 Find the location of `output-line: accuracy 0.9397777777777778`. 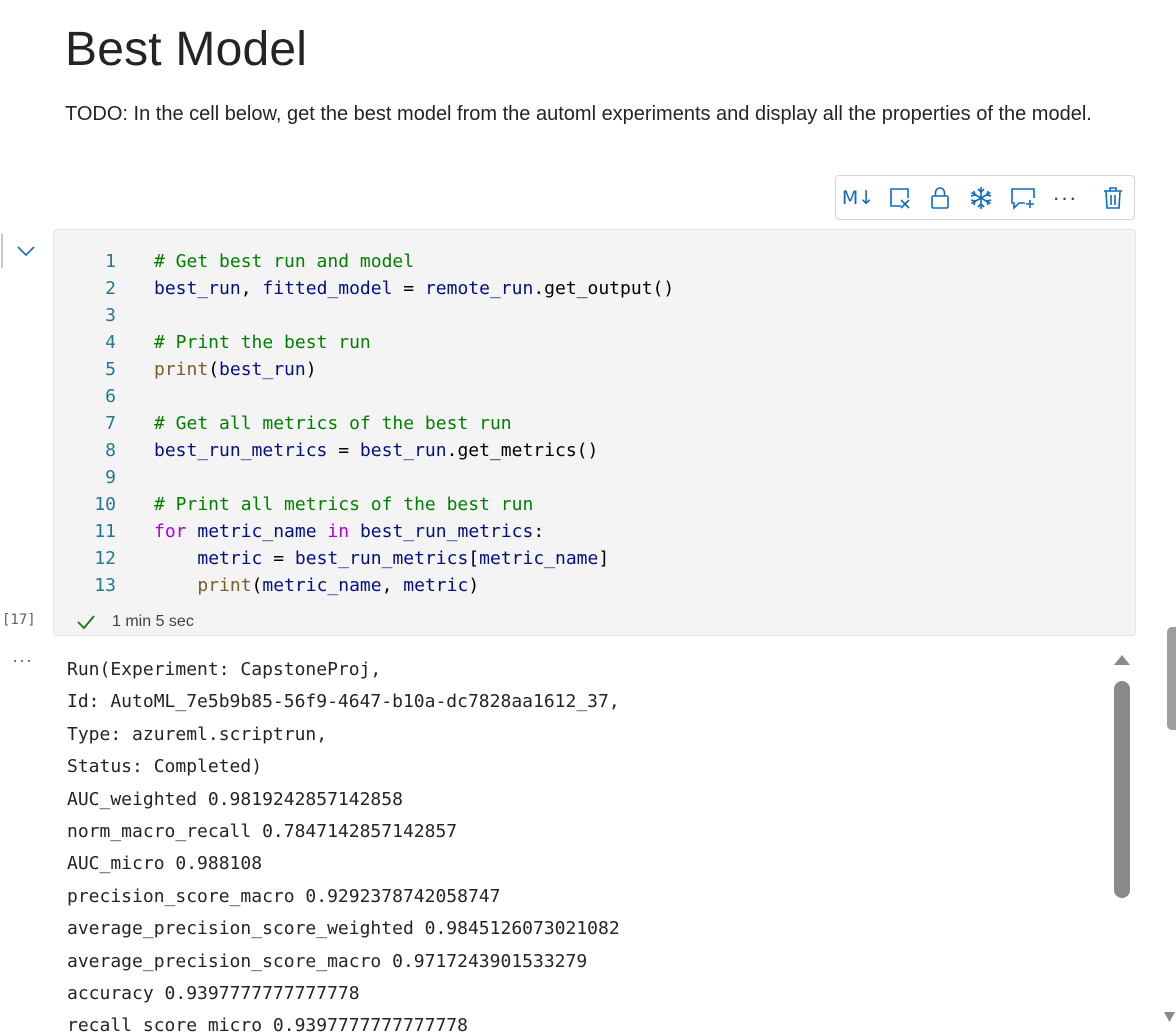

output-line: accuracy 0.9397777777777778 is located at coordinates (213, 993).